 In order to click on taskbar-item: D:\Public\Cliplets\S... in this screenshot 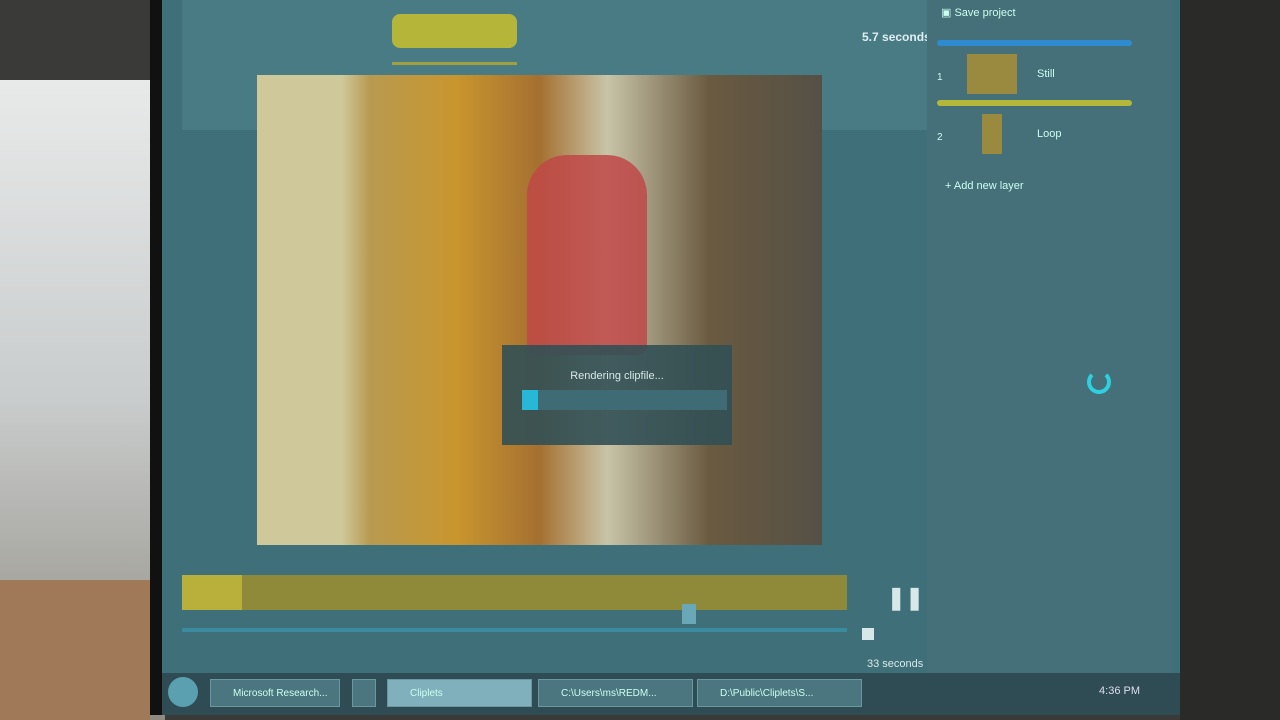, I will do `click(779, 693)`.